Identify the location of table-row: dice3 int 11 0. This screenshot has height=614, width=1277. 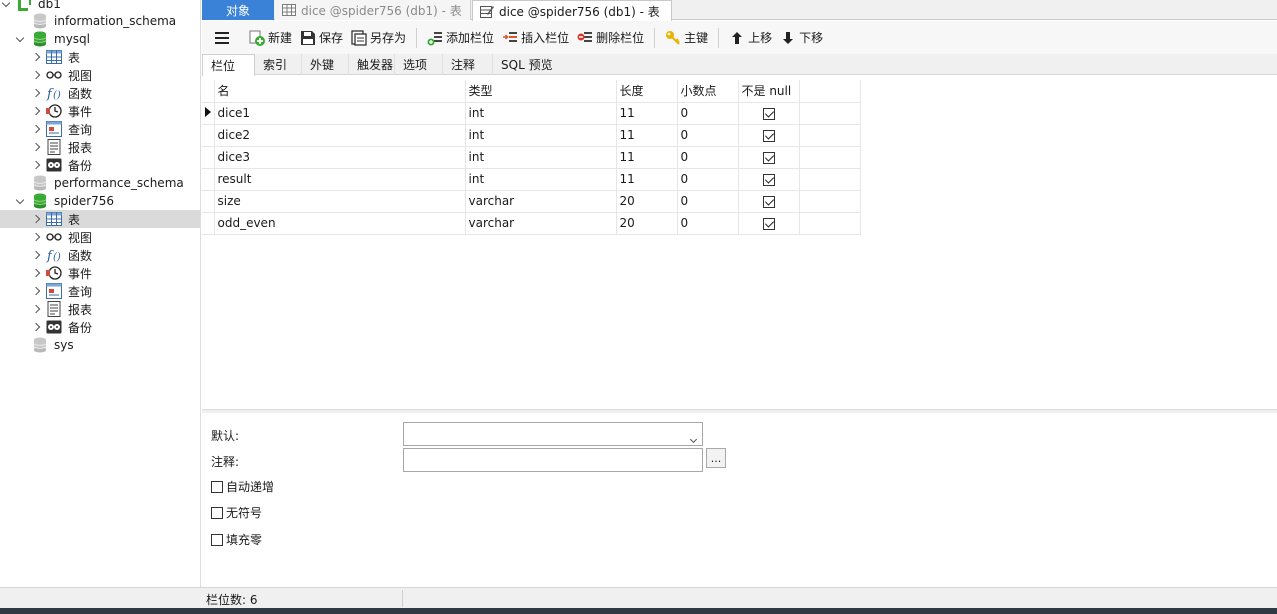
(531, 157).